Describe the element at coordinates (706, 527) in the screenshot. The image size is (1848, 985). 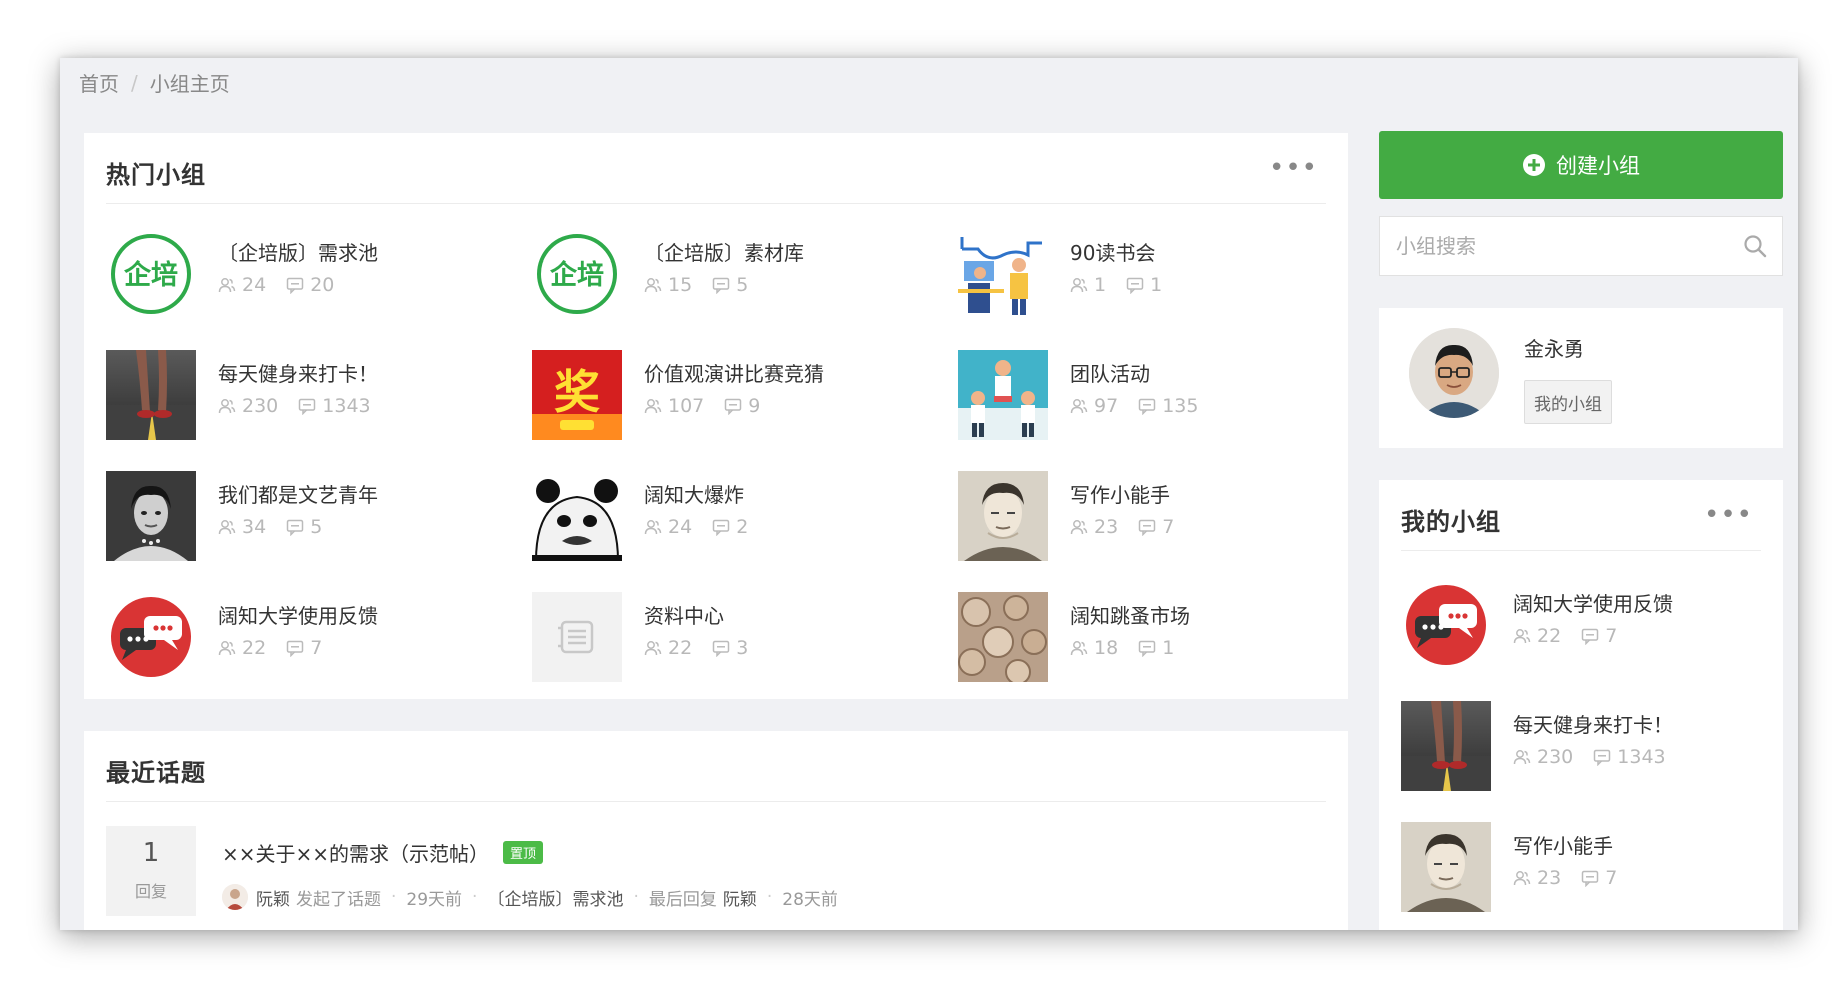
I see `group-stats: 24 2` at that location.